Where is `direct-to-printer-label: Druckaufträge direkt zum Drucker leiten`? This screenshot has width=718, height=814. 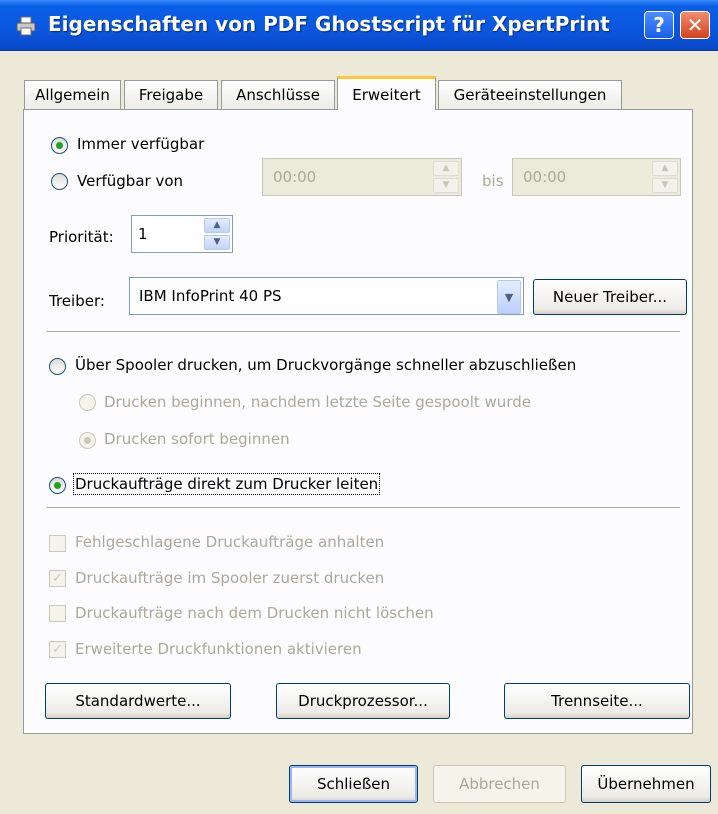
direct-to-printer-label: Druckaufträge direkt zum Drucker leiten is located at coordinates (226, 484).